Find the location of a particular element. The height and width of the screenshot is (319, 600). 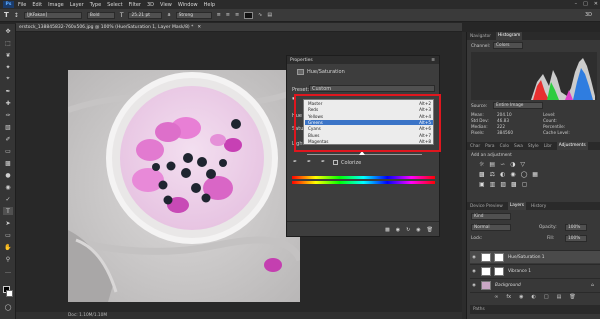

menu-layer: Layer is located at coordinates (77, 5).